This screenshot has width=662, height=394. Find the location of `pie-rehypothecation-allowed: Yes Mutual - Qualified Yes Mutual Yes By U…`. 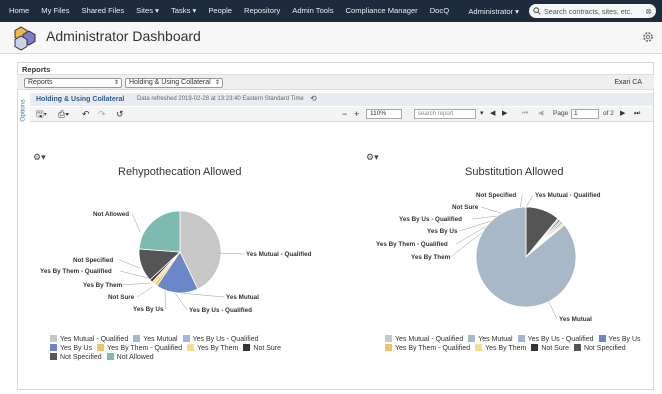

pie-rehypothecation-allowed: Yes Mutual - Qualified Yes Mutual Yes By U… is located at coordinates (176, 262).